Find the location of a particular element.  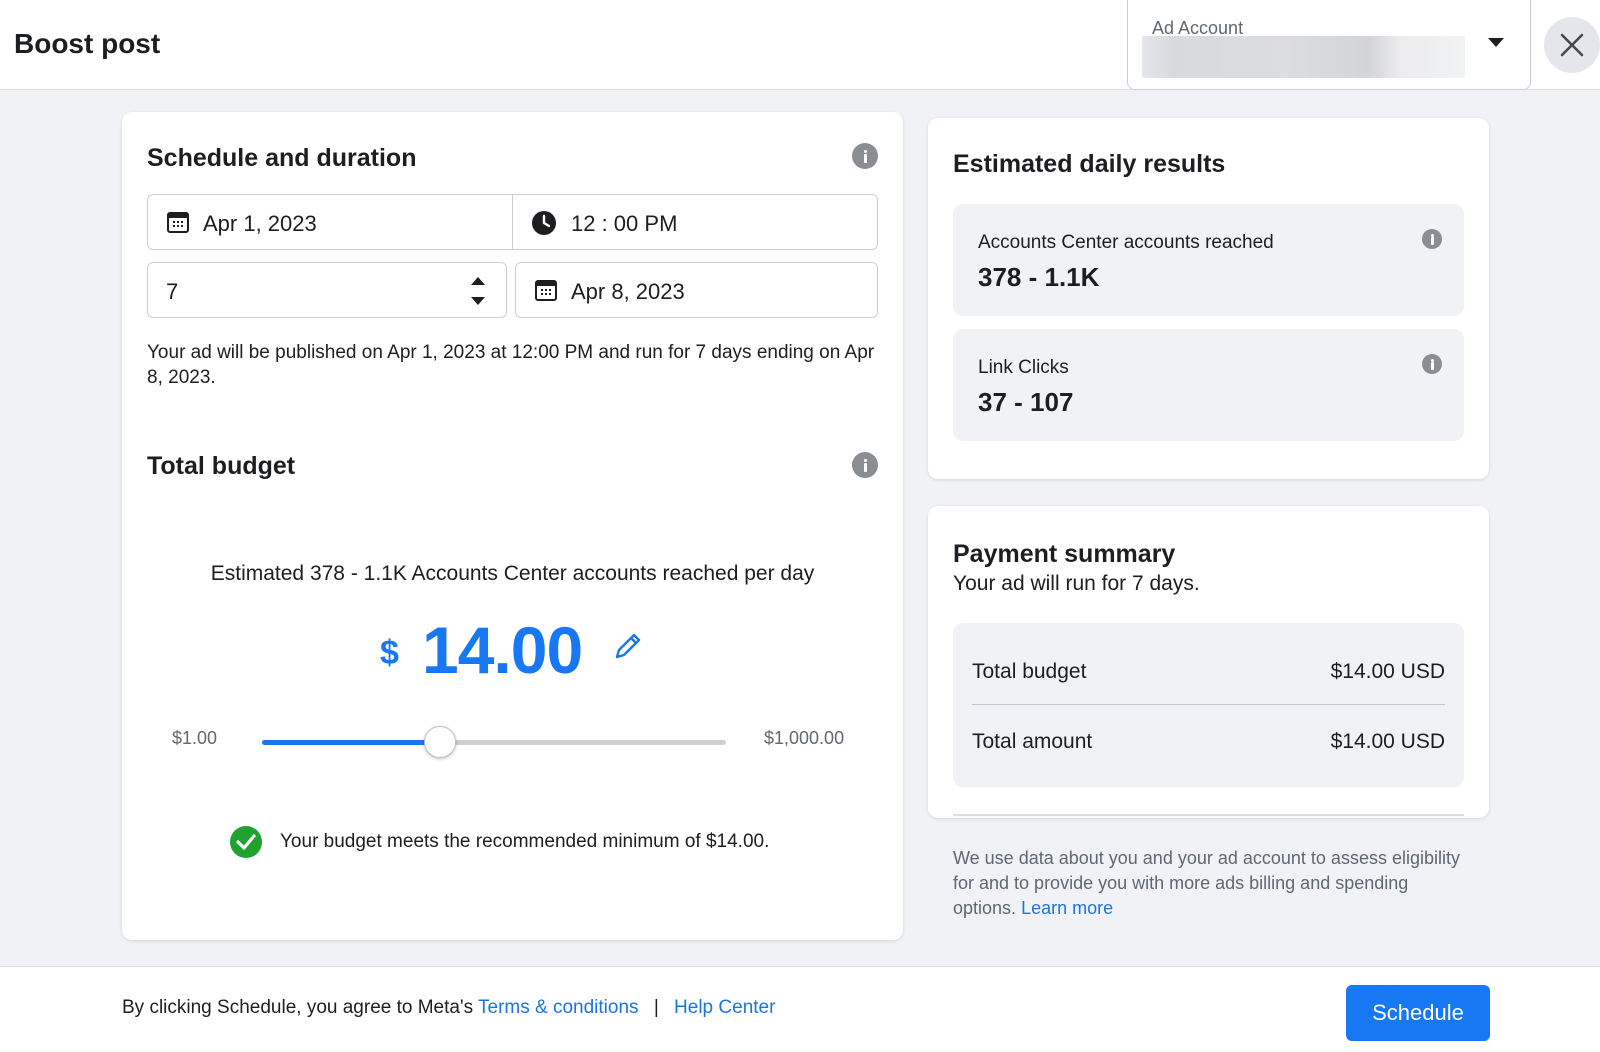

slider-thumb is located at coordinates (439, 742).